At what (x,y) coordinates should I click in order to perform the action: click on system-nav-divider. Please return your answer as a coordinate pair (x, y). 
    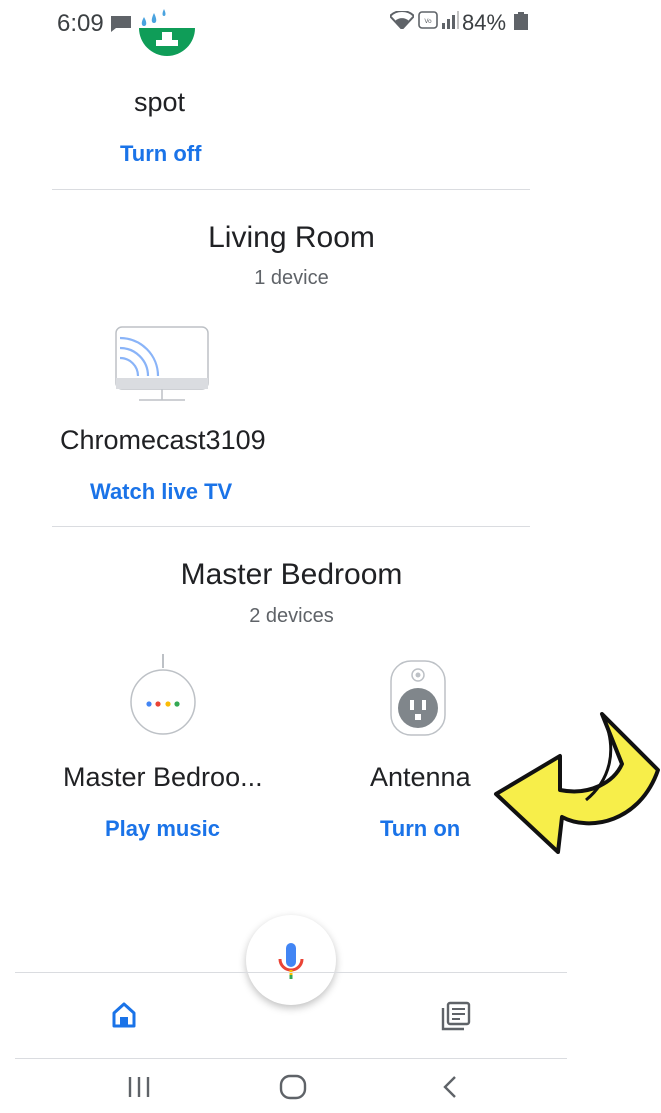
    Looking at the image, I should click on (291, 1058).